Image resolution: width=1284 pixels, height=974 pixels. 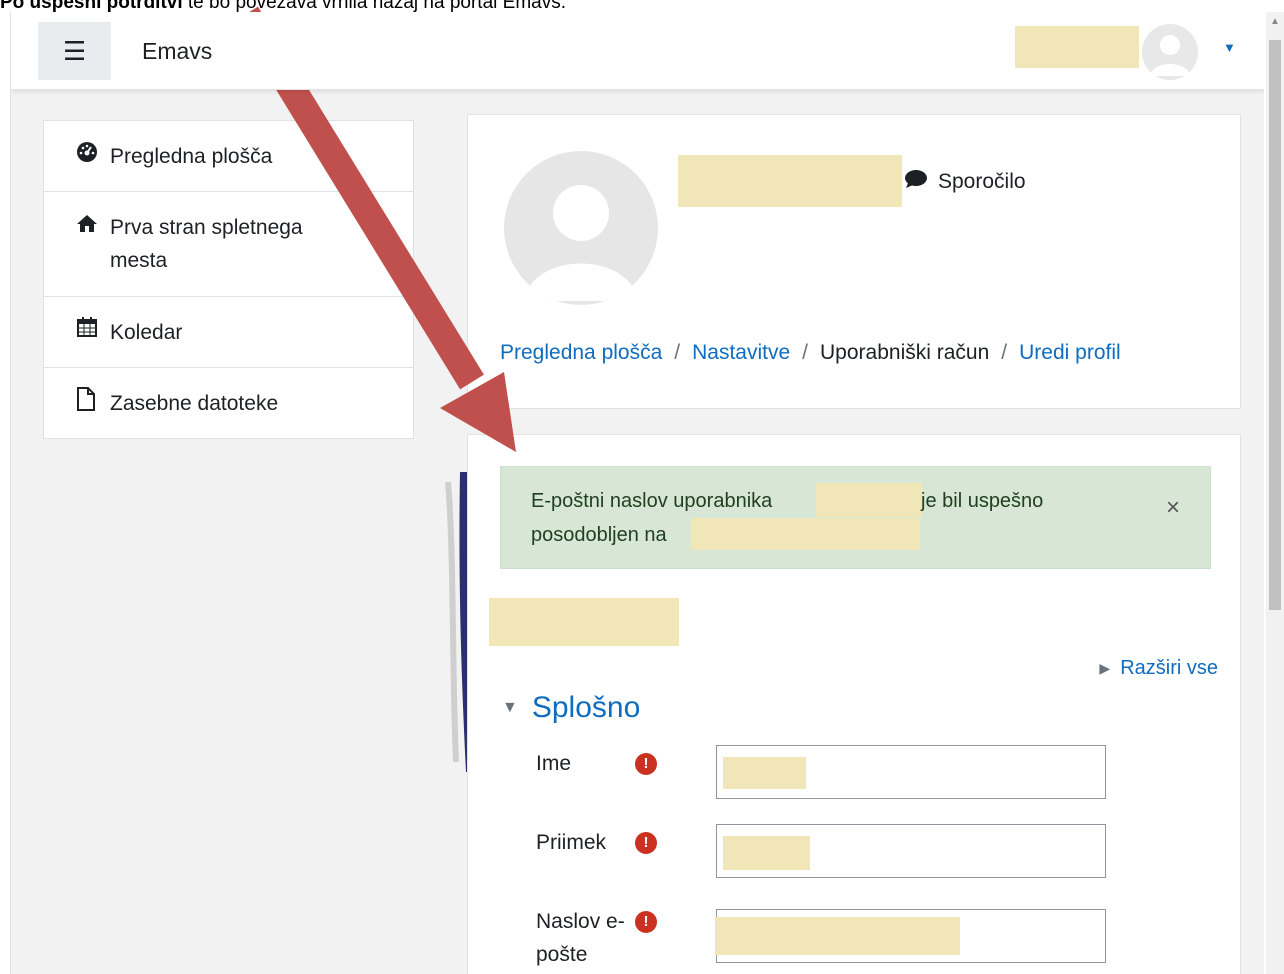 What do you see at coordinates (911, 772) in the screenshot?
I see `first-name-input` at bounding box center [911, 772].